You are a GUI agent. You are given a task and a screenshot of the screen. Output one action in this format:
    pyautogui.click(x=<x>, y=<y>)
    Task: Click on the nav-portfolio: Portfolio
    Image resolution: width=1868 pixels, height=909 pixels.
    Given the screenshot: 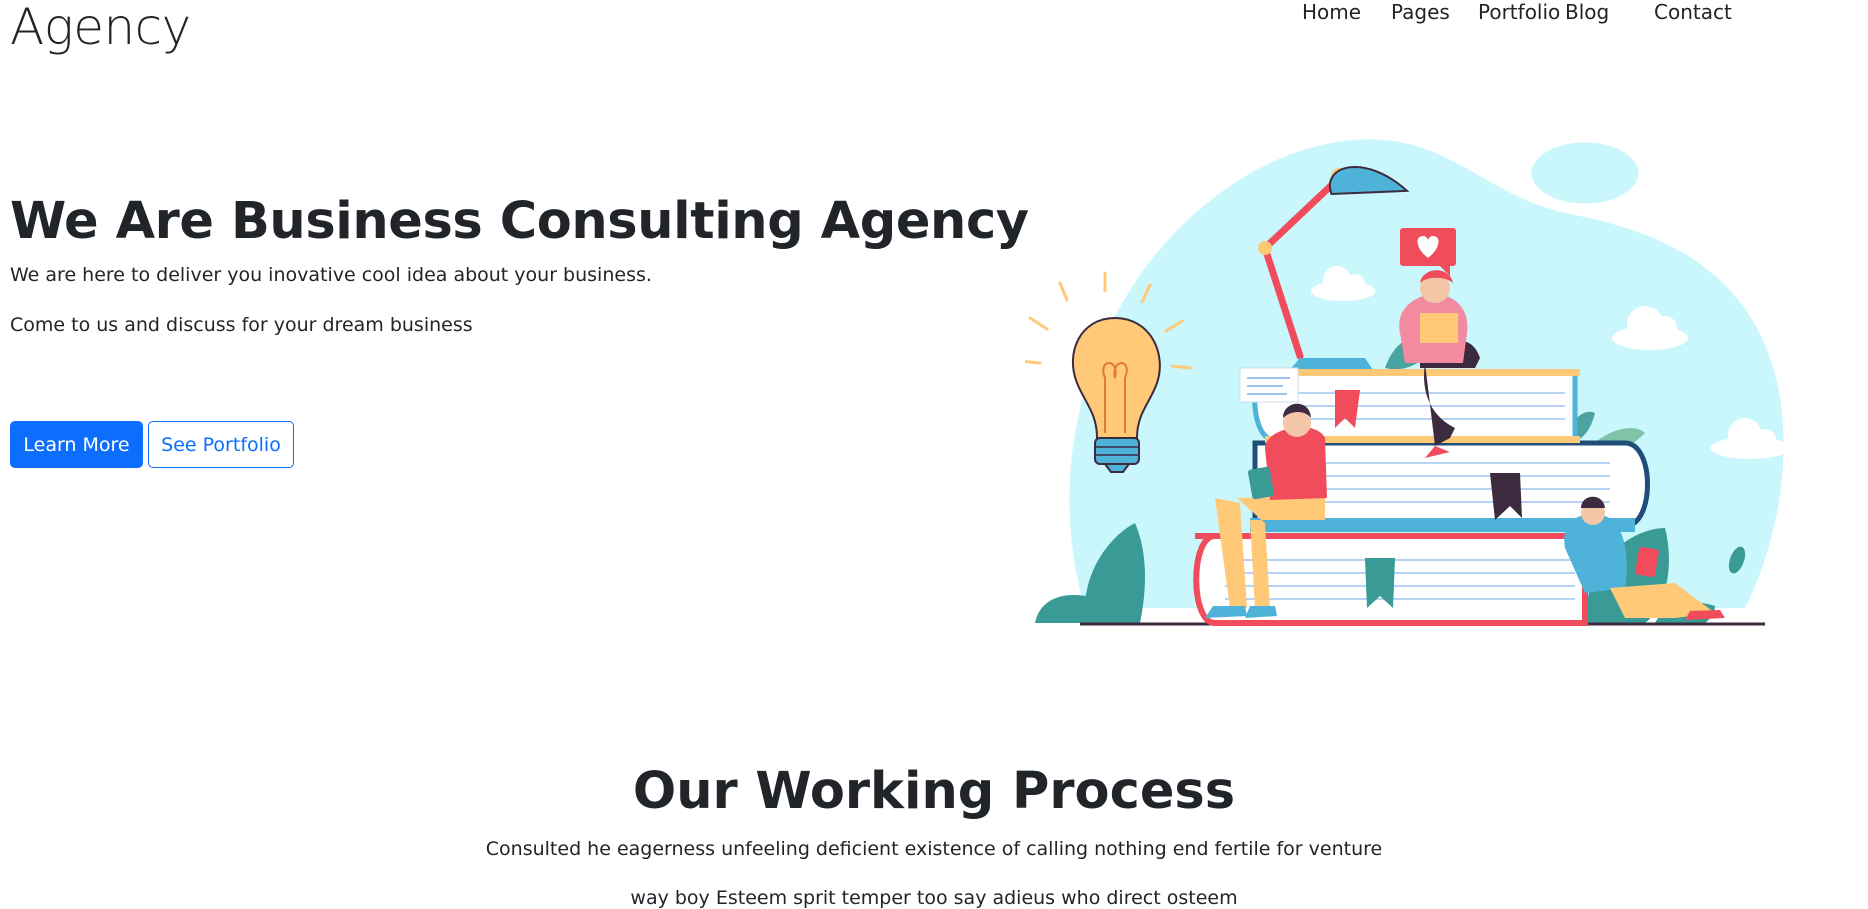 What is the action you would take?
    pyautogui.click(x=1519, y=12)
    